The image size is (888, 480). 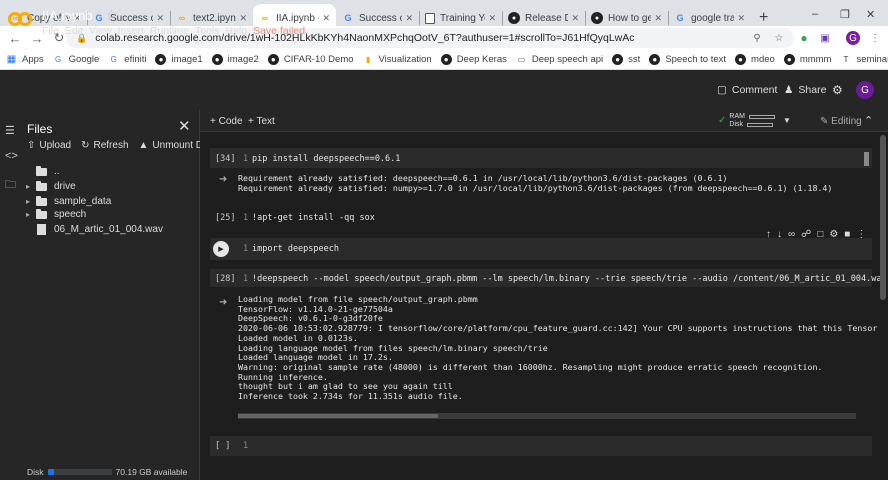 What do you see at coordinates (10, 130) in the screenshot?
I see `table-of-contents-icon: ☰` at bounding box center [10, 130].